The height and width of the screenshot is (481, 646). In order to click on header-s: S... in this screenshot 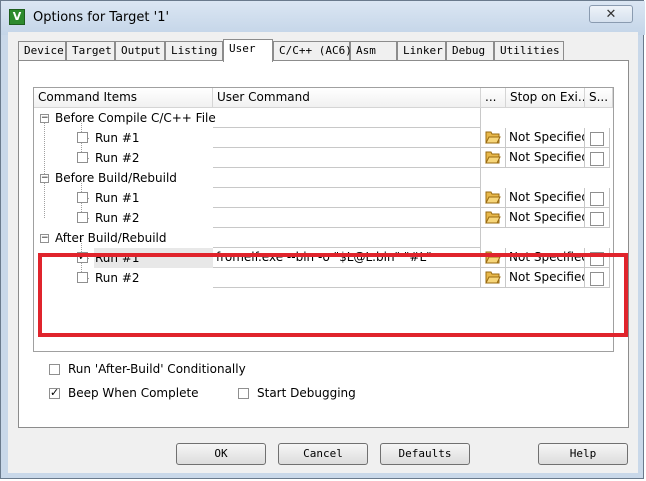, I will do `click(599, 98)`.